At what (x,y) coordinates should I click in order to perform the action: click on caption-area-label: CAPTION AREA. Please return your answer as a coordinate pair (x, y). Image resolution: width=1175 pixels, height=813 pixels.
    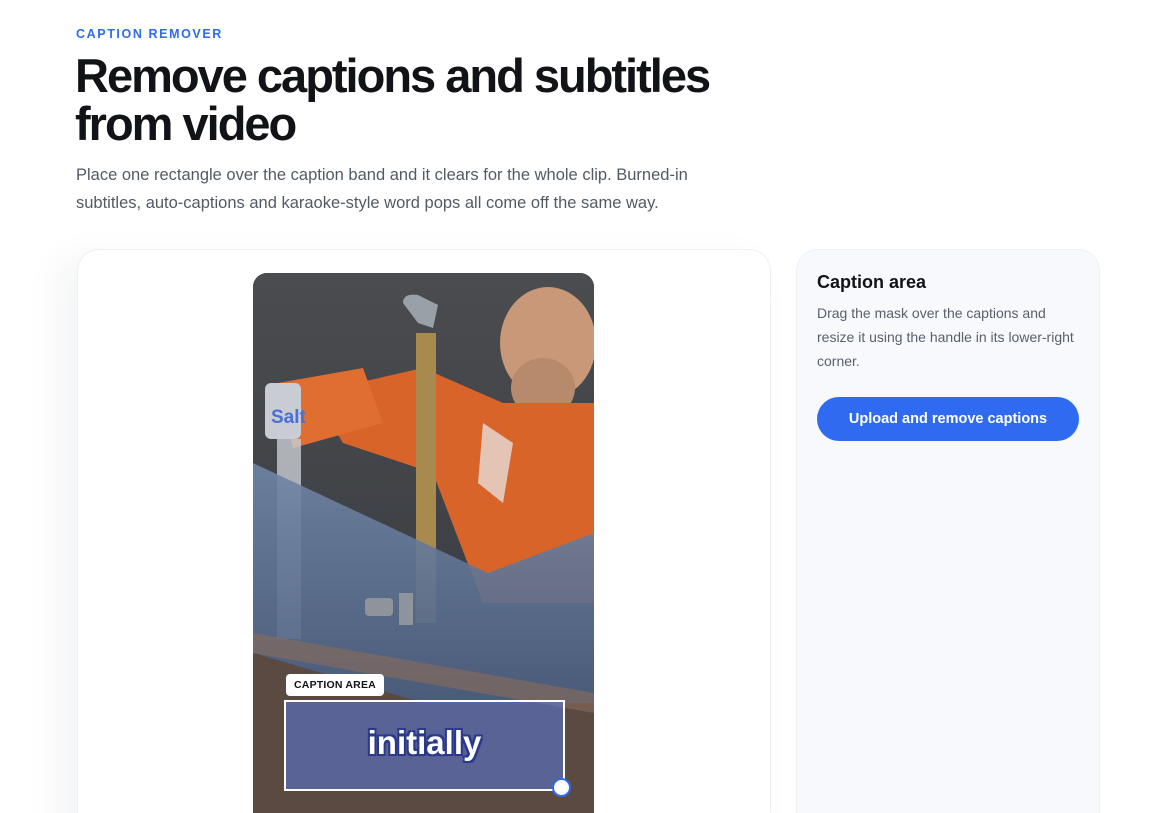
    Looking at the image, I should click on (335, 685).